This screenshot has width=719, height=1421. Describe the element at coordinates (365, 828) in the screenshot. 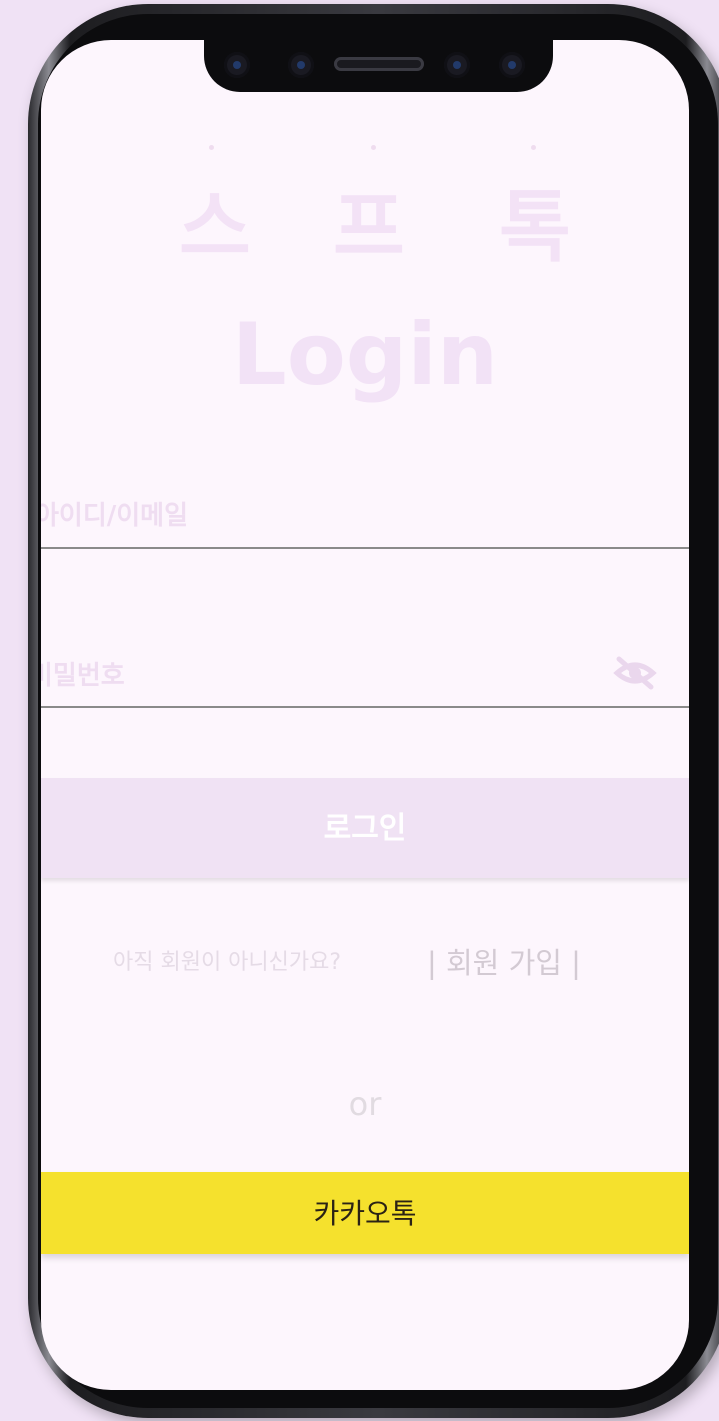

I see `login-button: 로그인` at that location.